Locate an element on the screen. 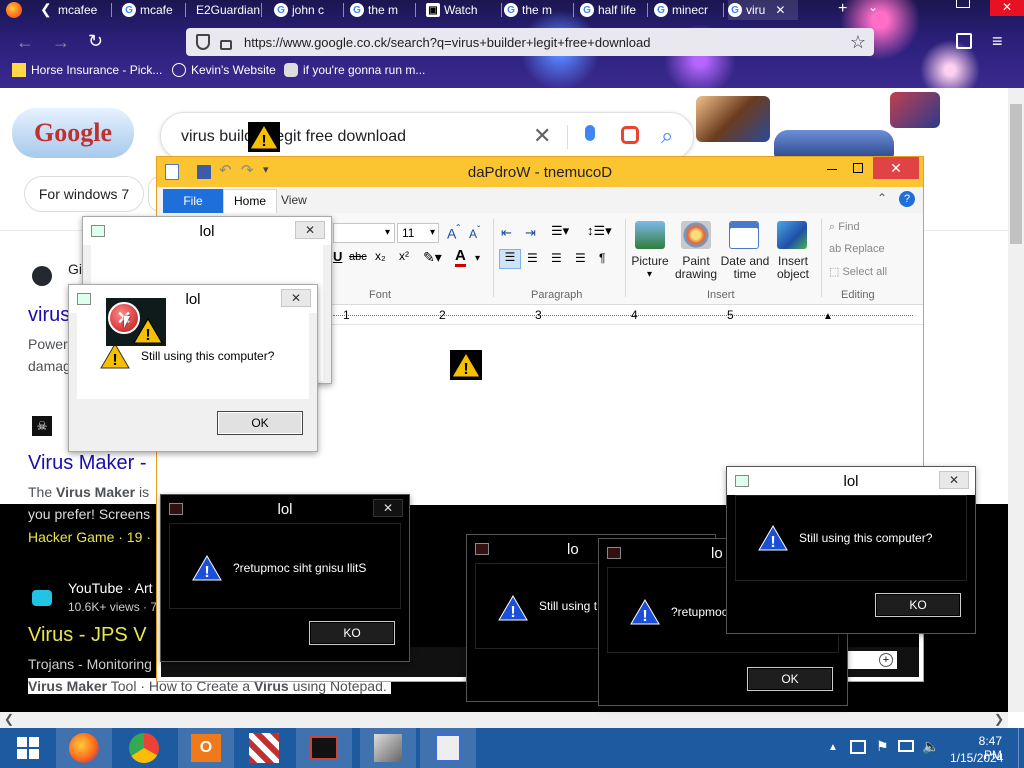 The image size is (1024, 768). taskbar-outlook: O is located at coordinates (206, 748).